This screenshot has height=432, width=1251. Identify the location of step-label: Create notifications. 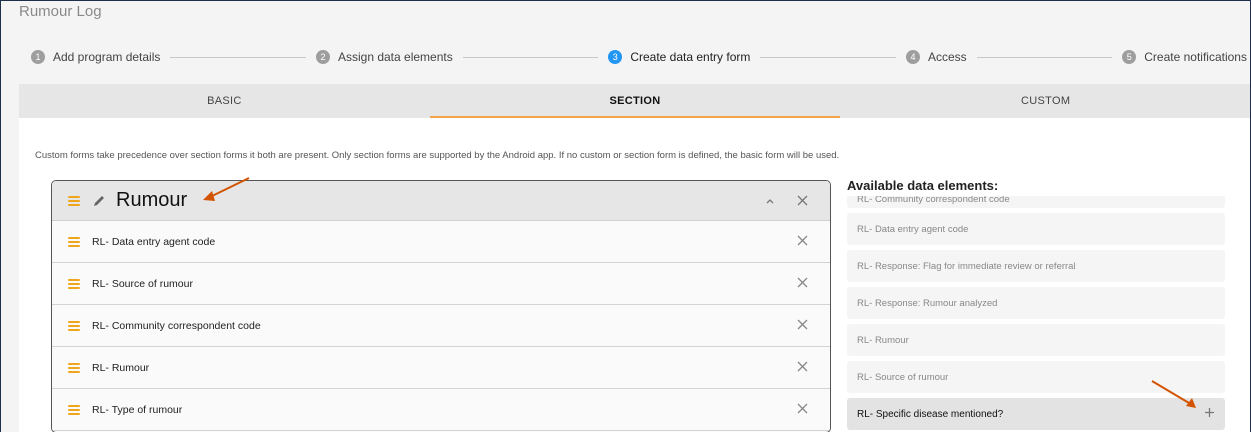
(1195, 57).